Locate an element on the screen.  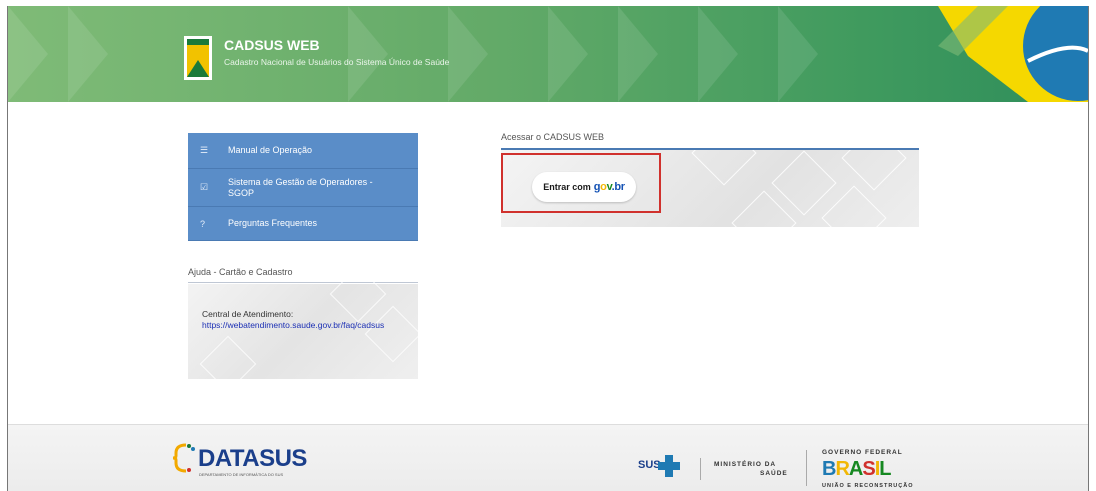
ministerio-line2: SAÚDE is located at coordinates (774, 473).